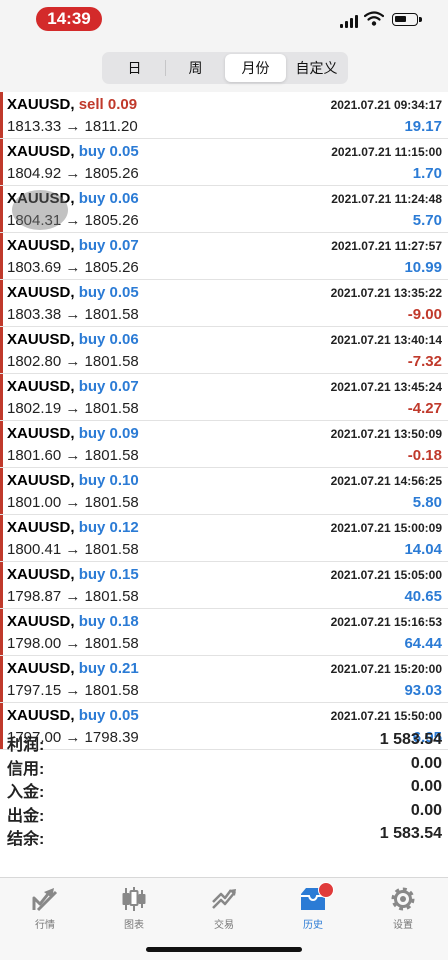  Describe the element at coordinates (45, 909) in the screenshot. I see `tabbar-quotes: 行情` at that location.